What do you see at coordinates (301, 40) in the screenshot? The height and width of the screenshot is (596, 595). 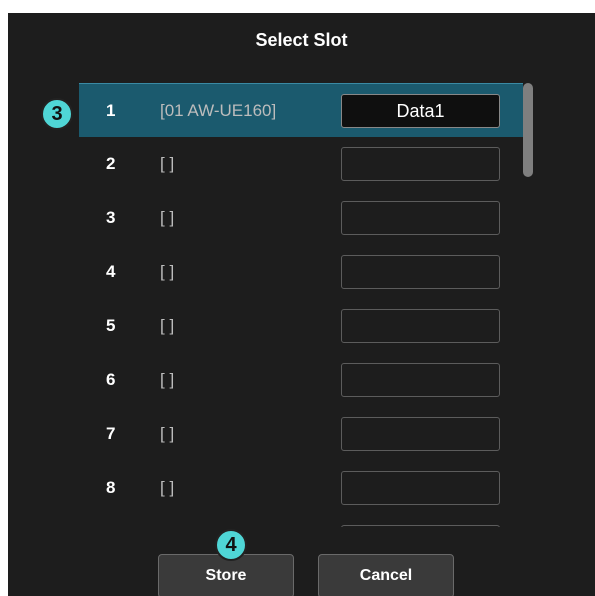 I see `dialog-title: Select Slot` at bounding box center [301, 40].